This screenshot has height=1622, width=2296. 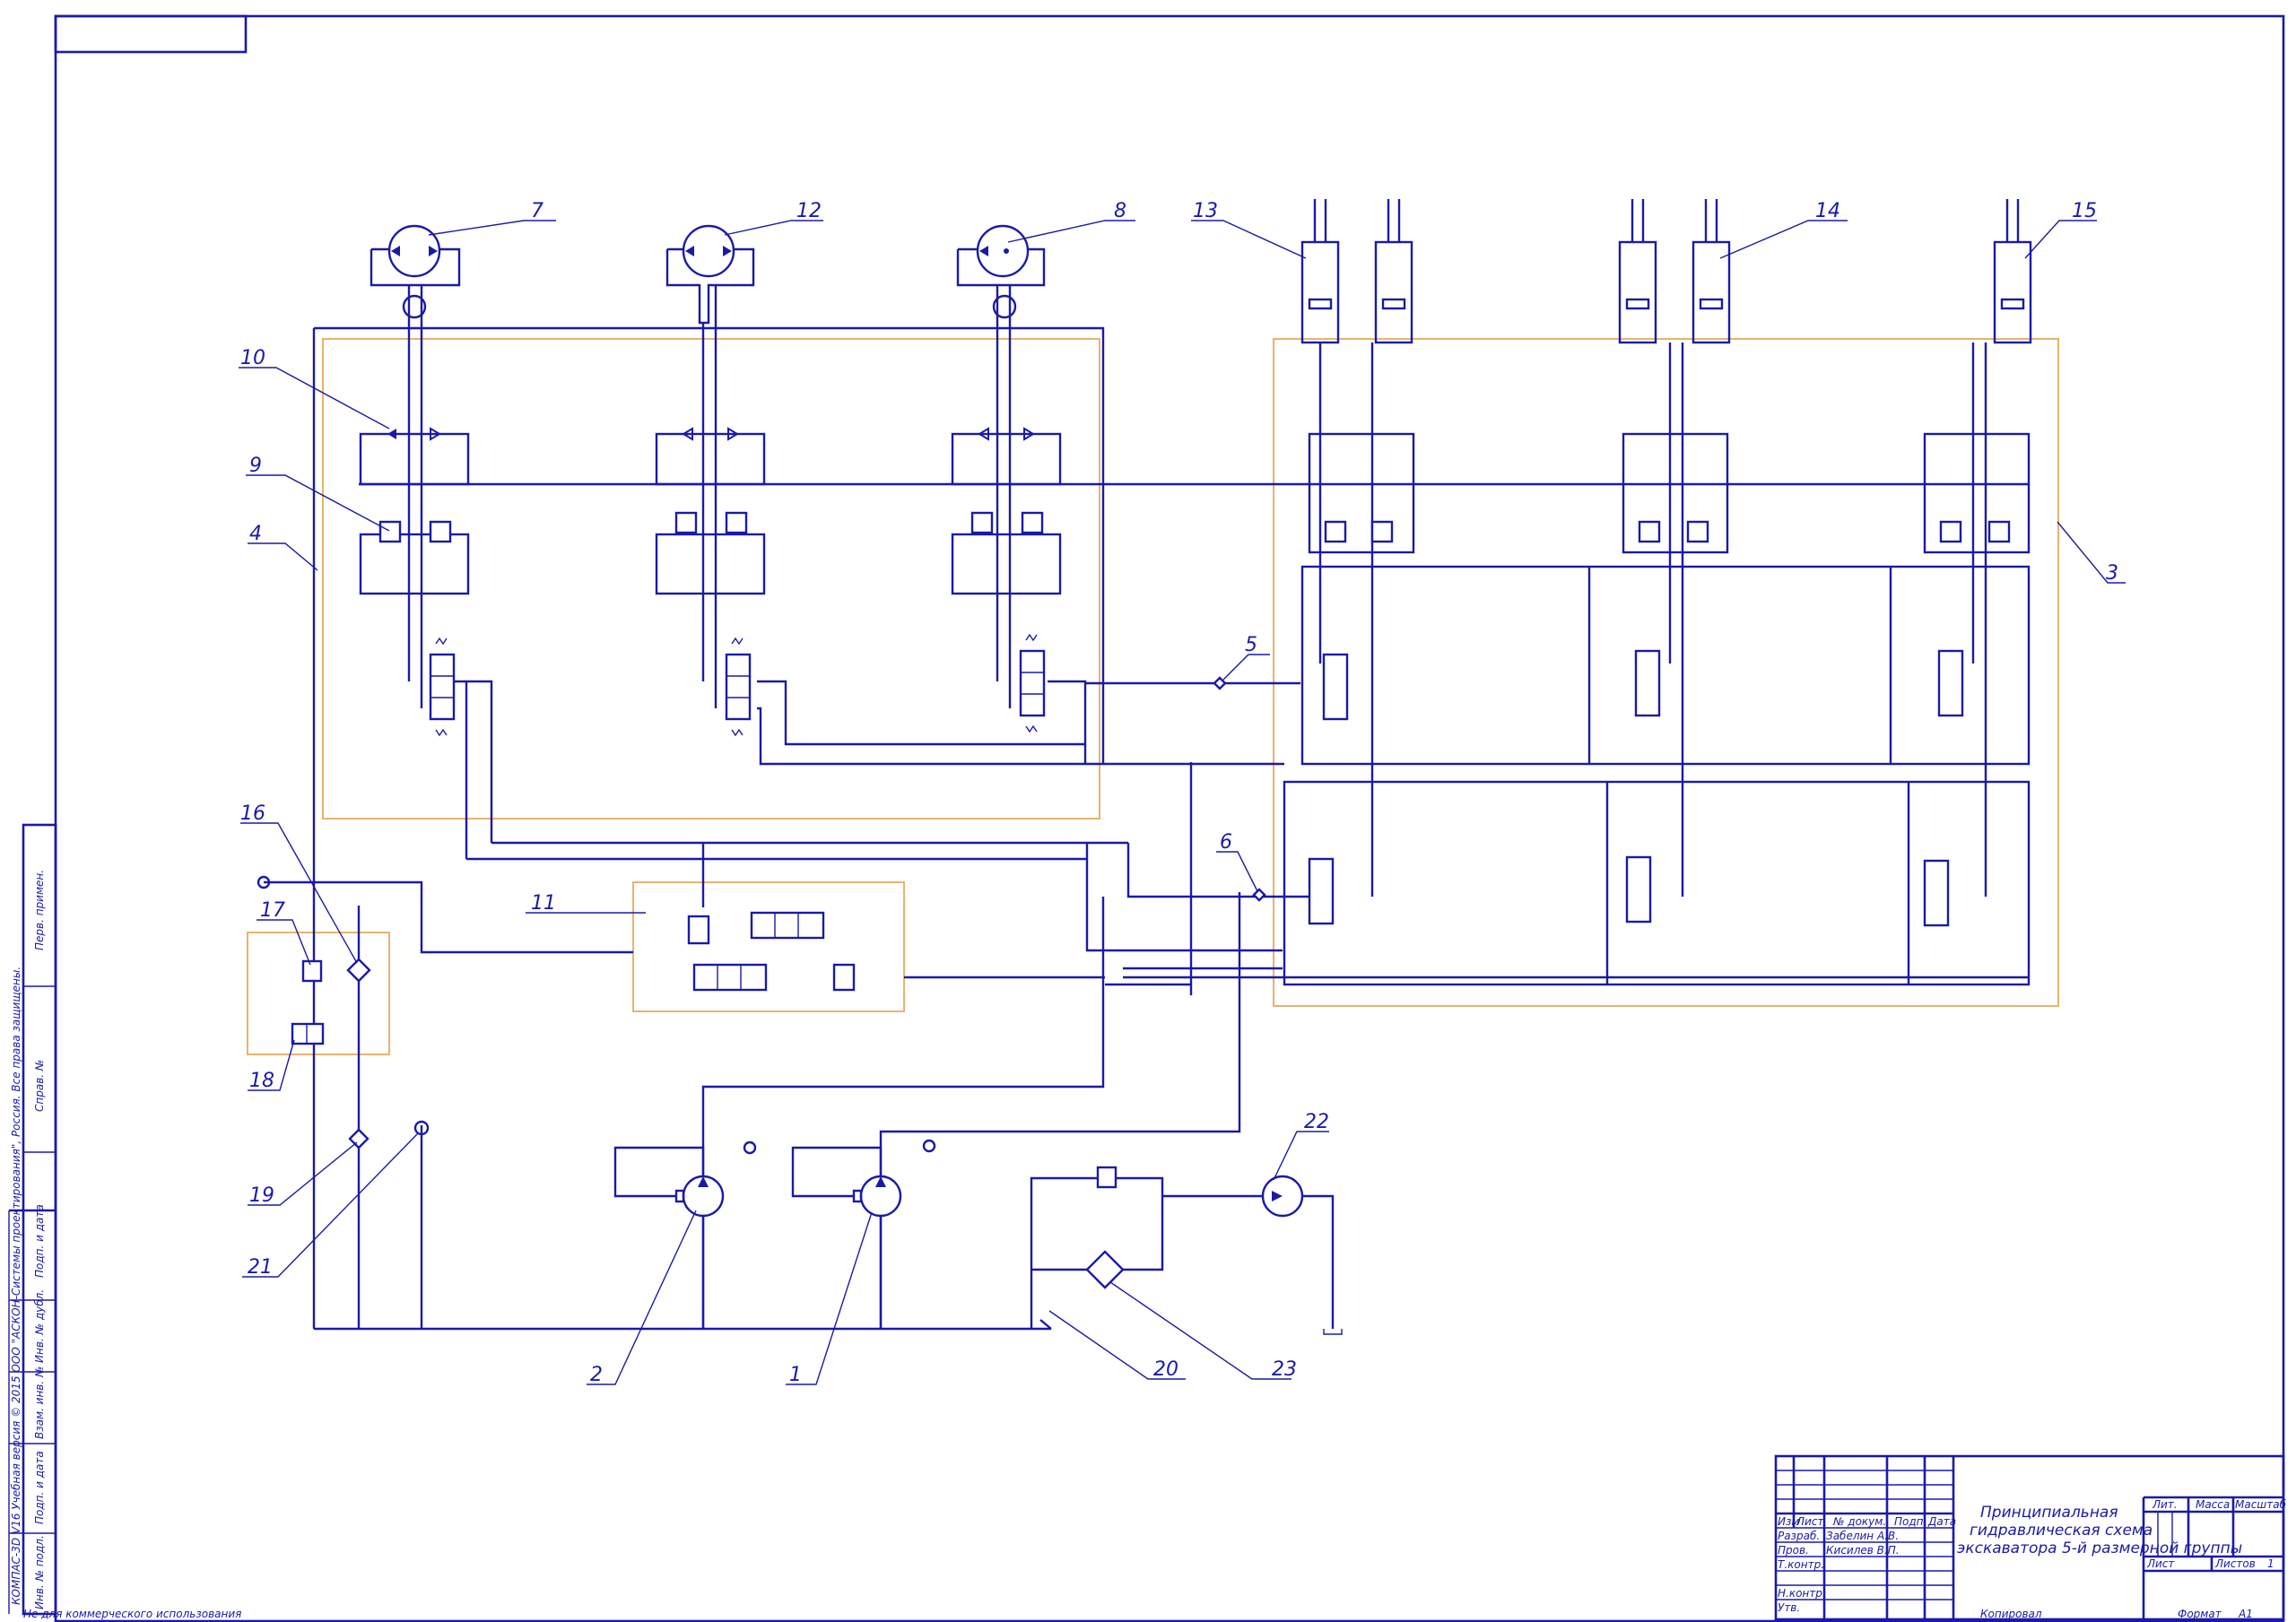 What do you see at coordinates (151, 34) in the screenshot?
I see `corner-box` at bounding box center [151, 34].